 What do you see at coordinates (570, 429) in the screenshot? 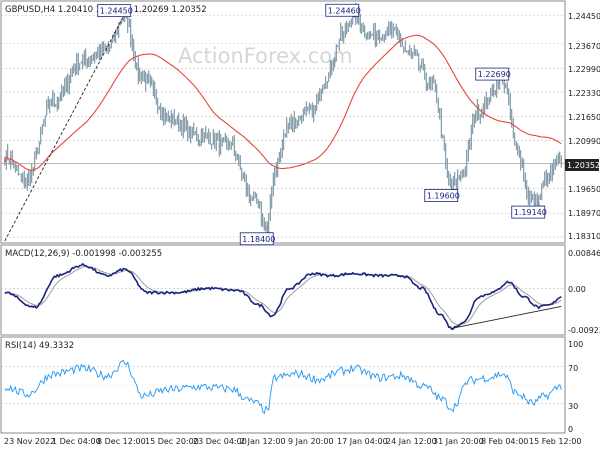
I see `rsi-tick-label: 0` at bounding box center [570, 429].